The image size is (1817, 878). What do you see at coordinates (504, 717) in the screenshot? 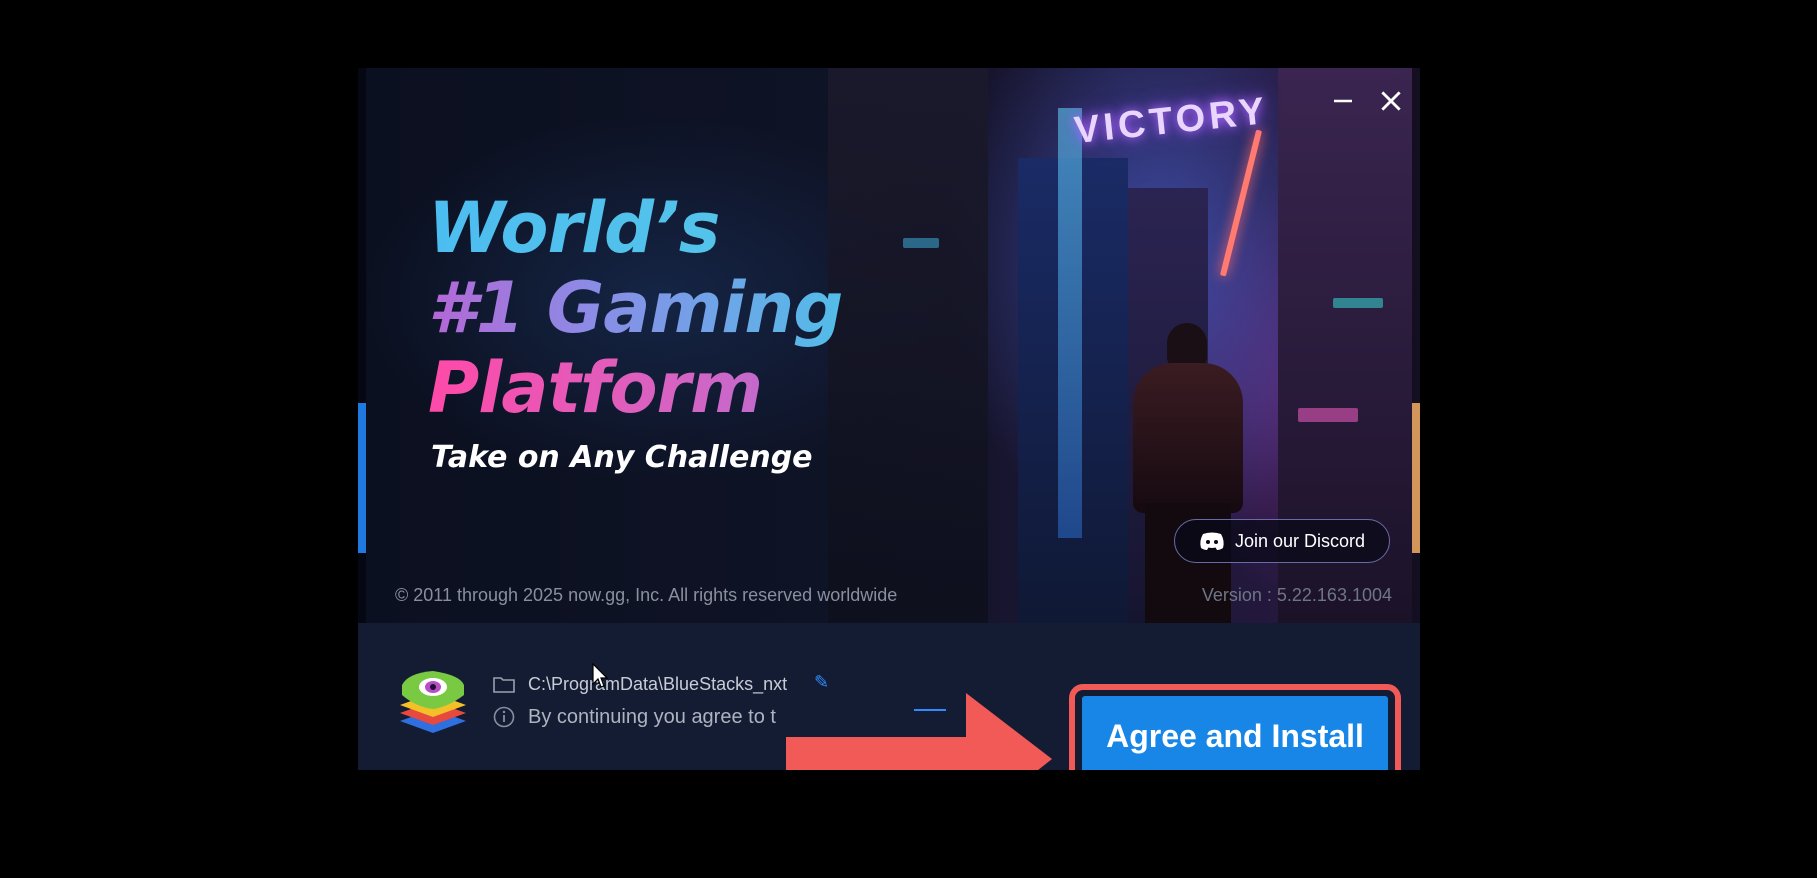
I see `info-icon` at bounding box center [504, 717].